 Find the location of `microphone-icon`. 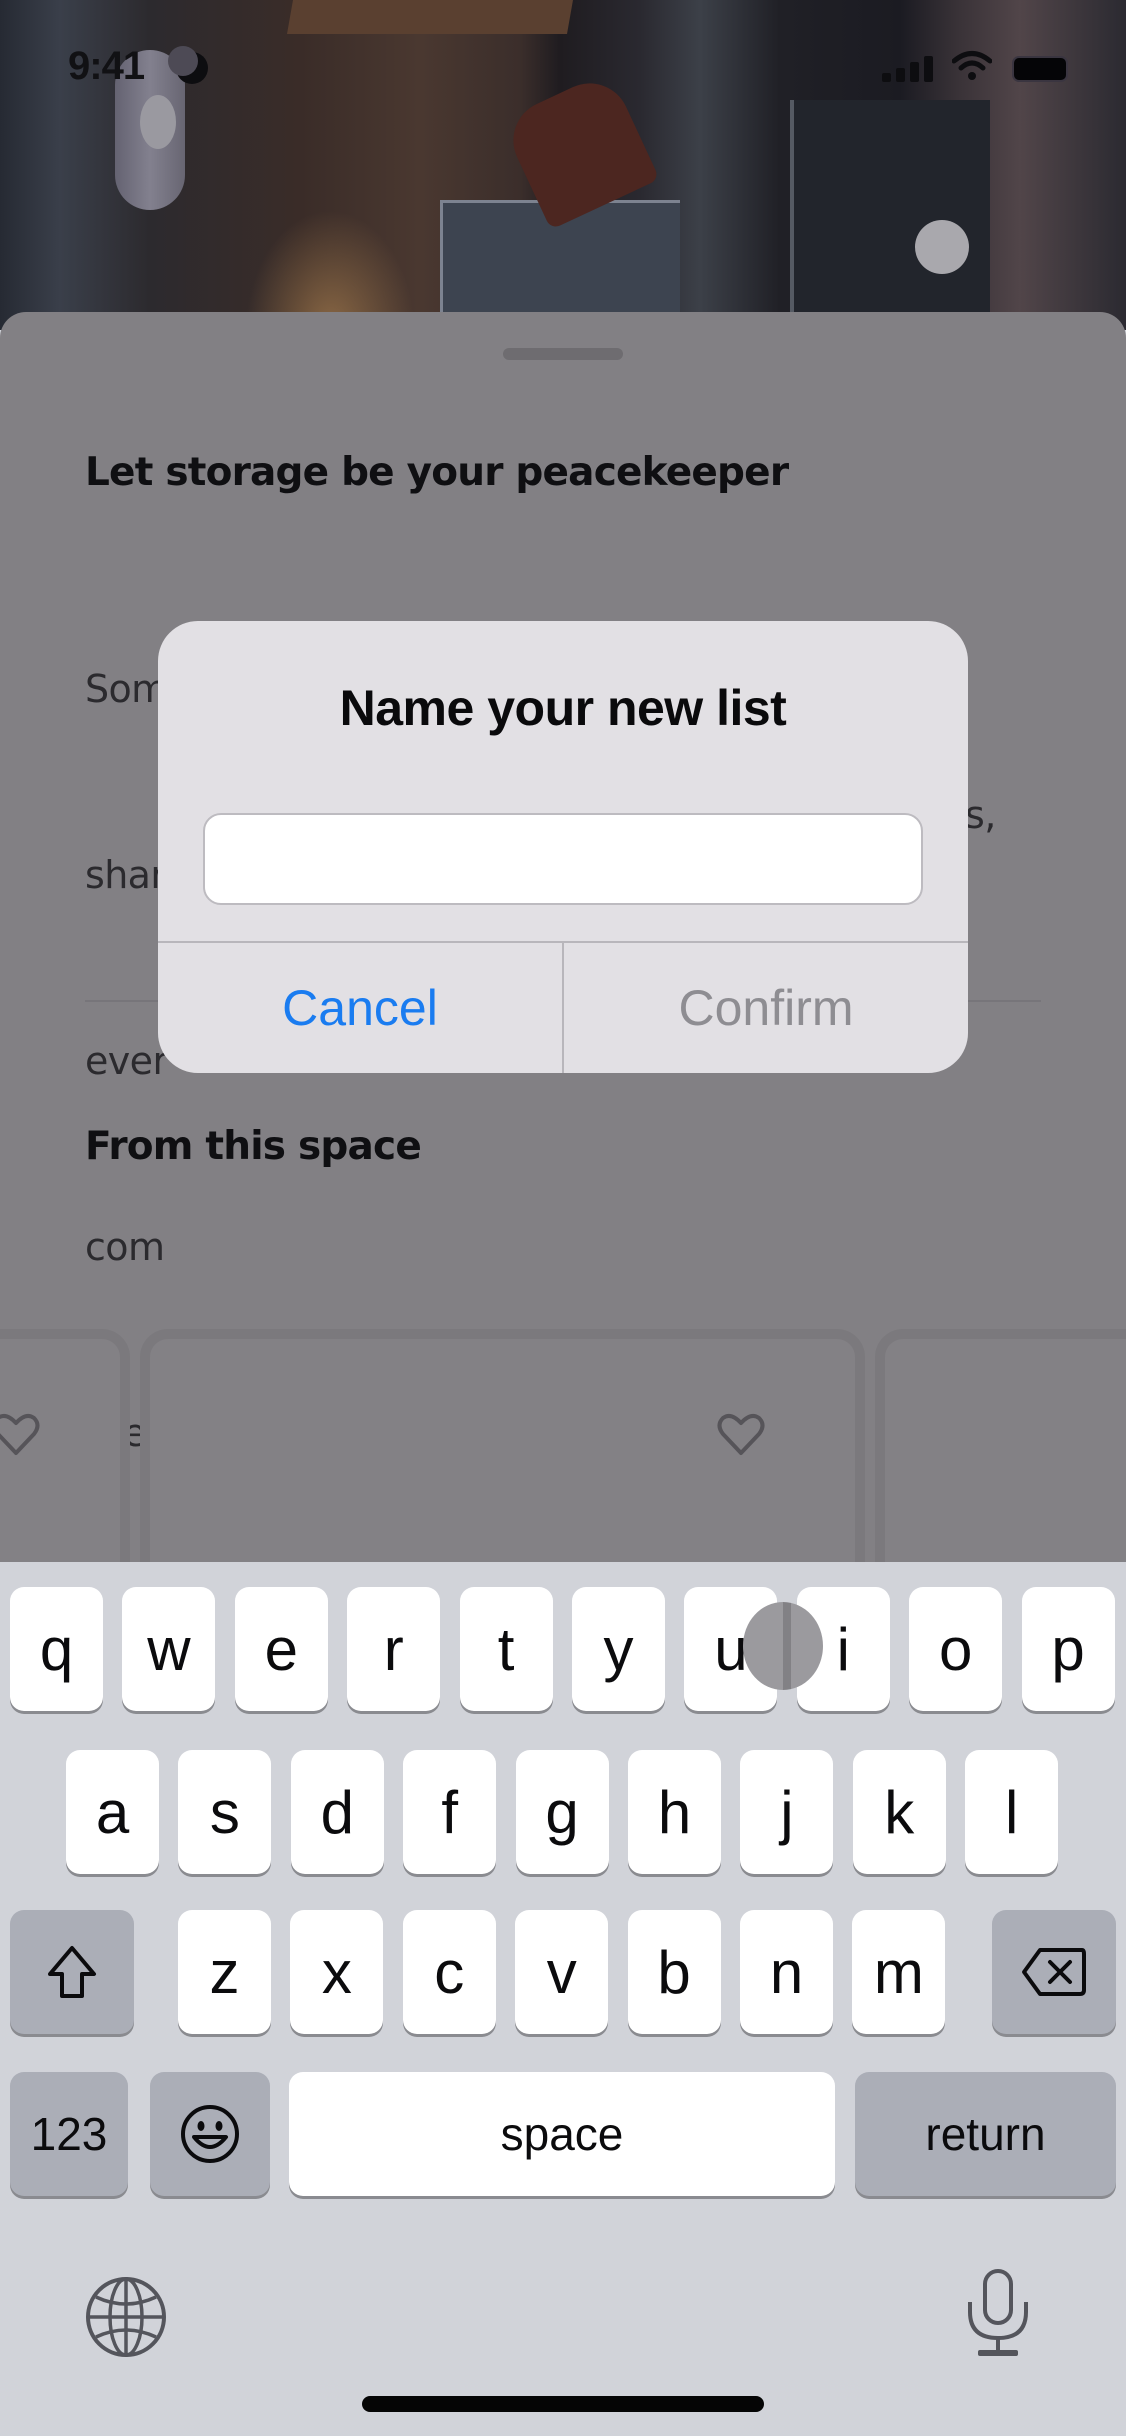

microphone-icon is located at coordinates (998, 2314).